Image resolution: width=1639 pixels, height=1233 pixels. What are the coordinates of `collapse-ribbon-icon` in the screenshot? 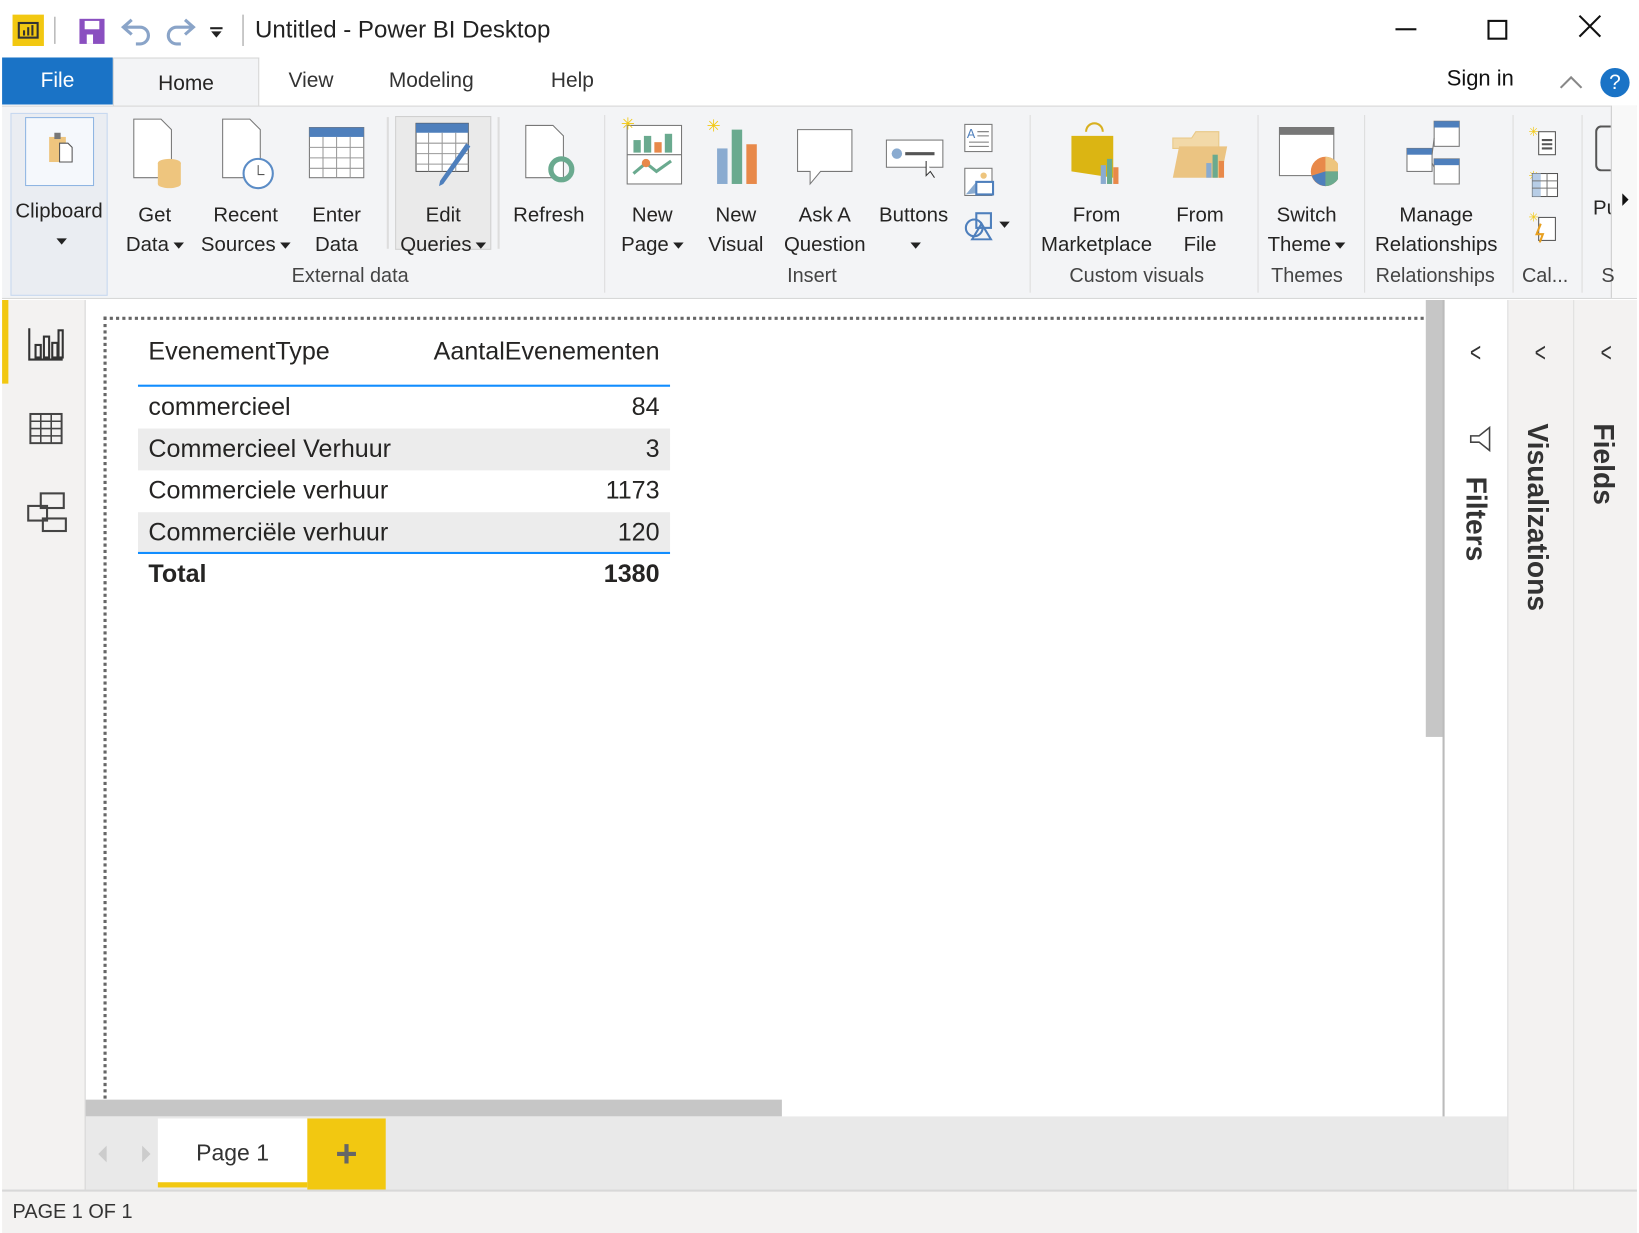 It's located at (1571, 84).